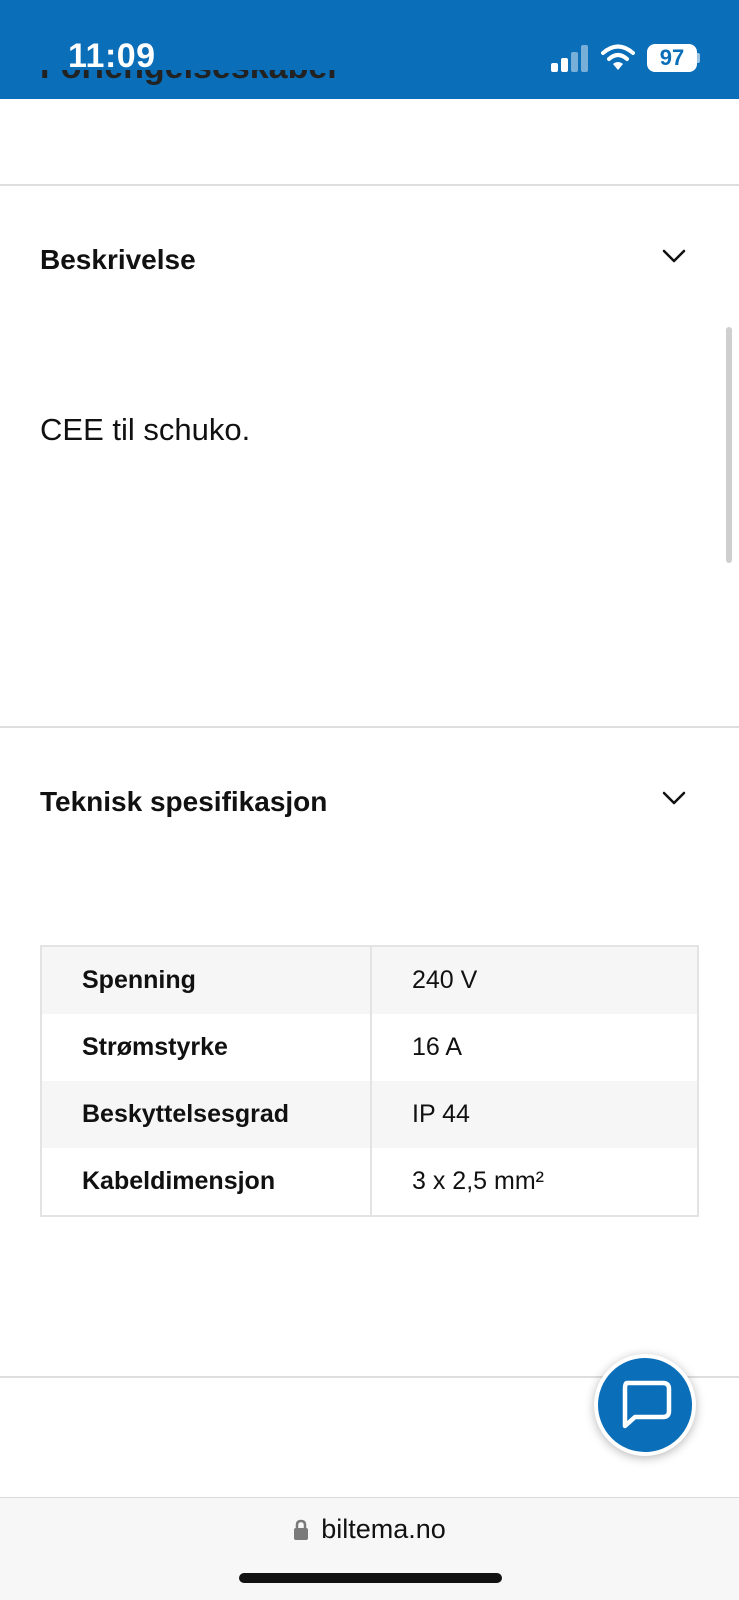 The width and height of the screenshot is (739, 1600). Describe the element at coordinates (184, 801) in the screenshot. I see `accordion-specification-title: Teknisk spesifikasjon` at that location.